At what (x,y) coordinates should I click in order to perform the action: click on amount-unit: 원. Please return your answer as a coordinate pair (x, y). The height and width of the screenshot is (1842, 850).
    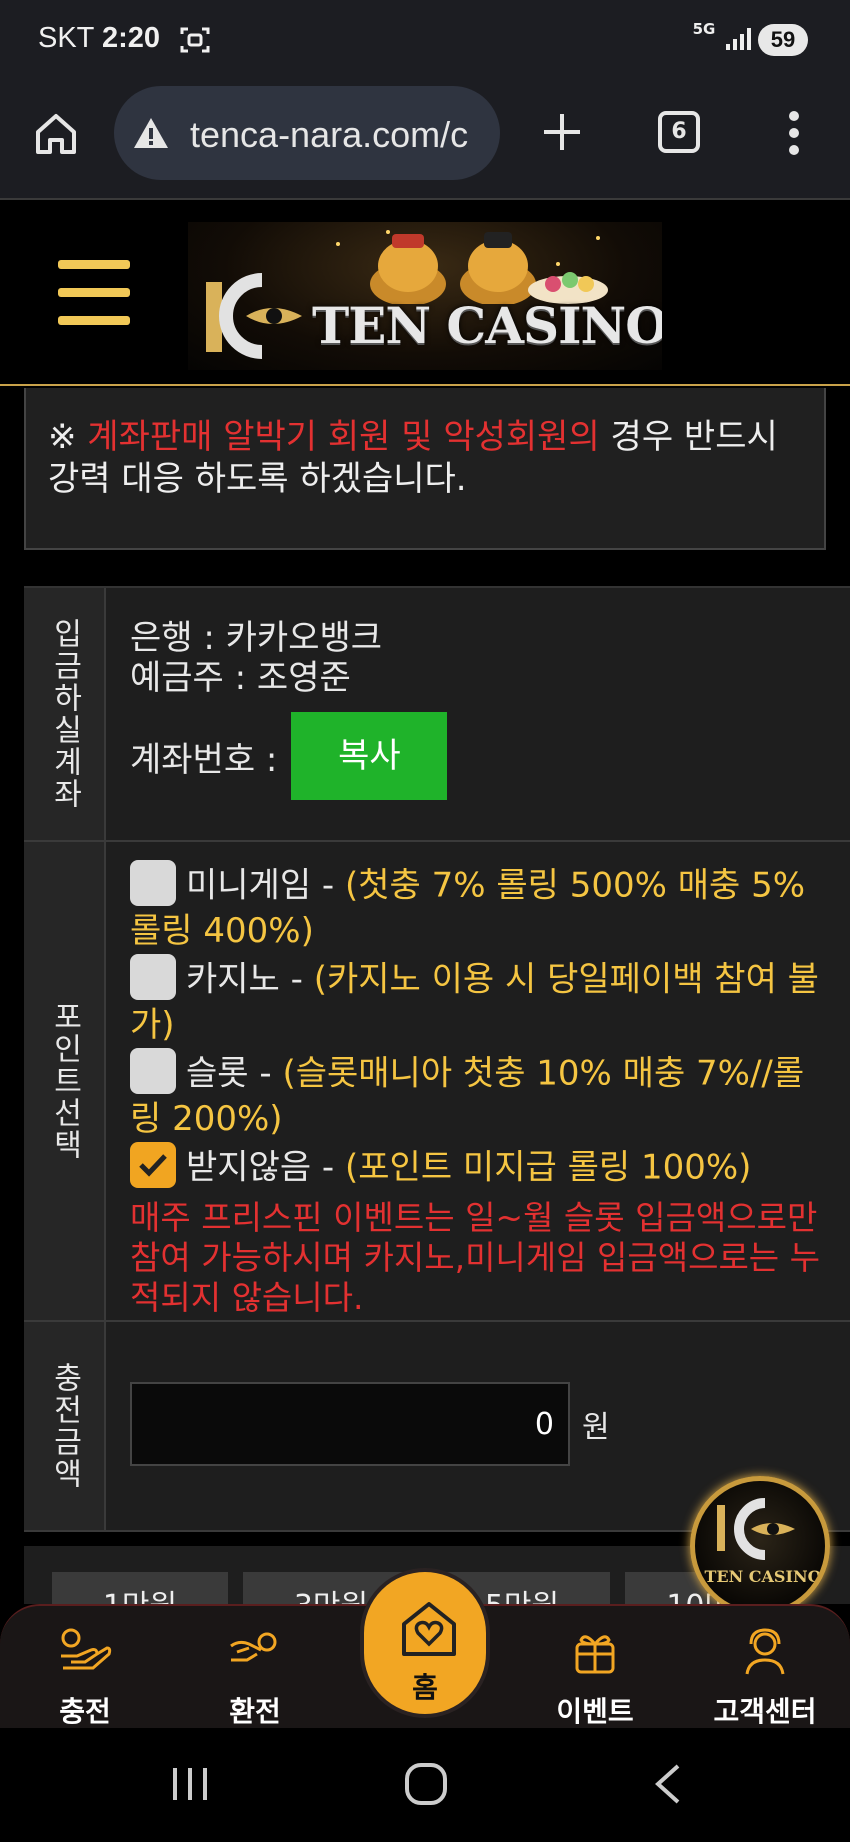
    Looking at the image, I should click on (596, 1427).